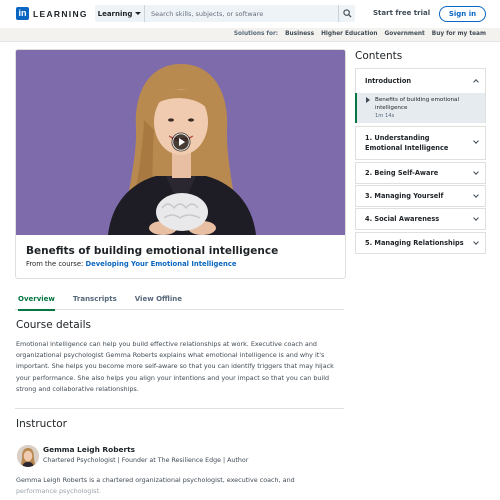 The image size is (500, 500). I want to click on section-managing-yourself: 3. Managing Yourself, so click(420, 196).